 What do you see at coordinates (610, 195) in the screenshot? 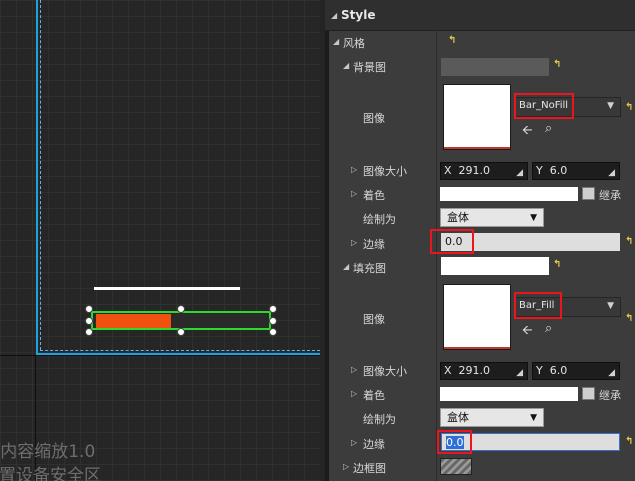
I see `bg-inherit-label: 继承` at bounding box center [610, 195].